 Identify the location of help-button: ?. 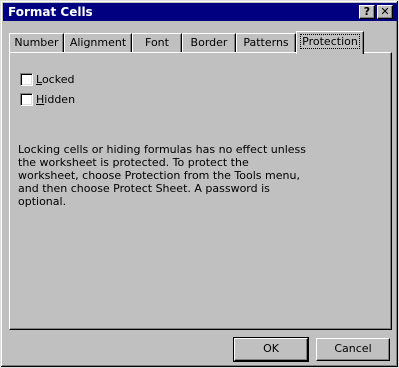
(367, 12).